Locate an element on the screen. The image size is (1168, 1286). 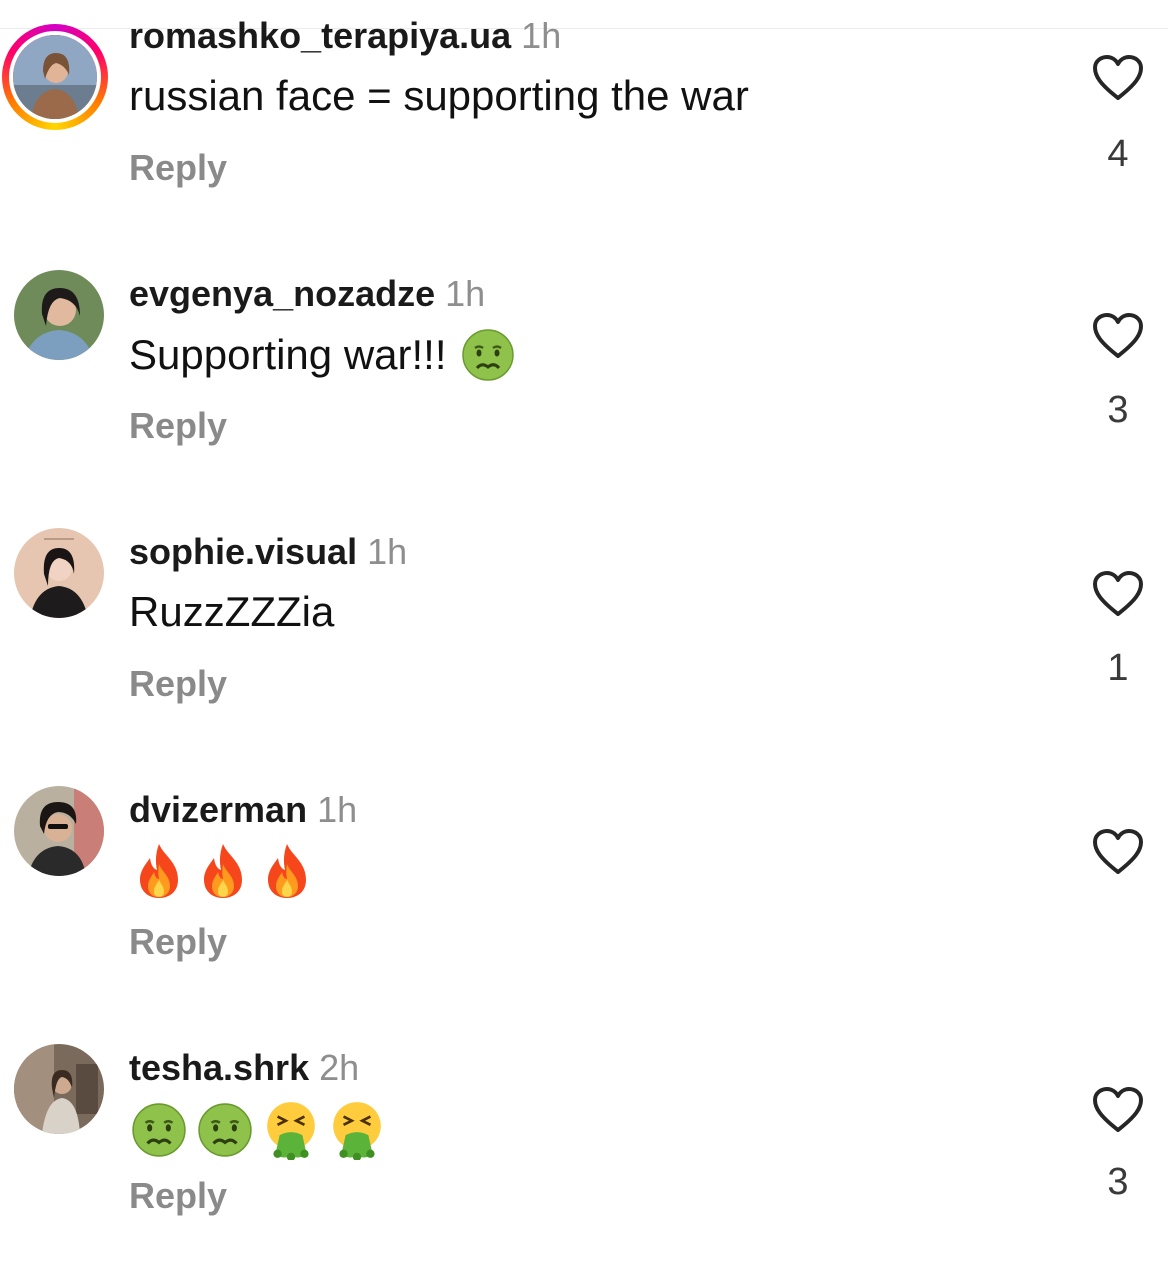
like-count: 4 is located at coordinates (1118, 154).